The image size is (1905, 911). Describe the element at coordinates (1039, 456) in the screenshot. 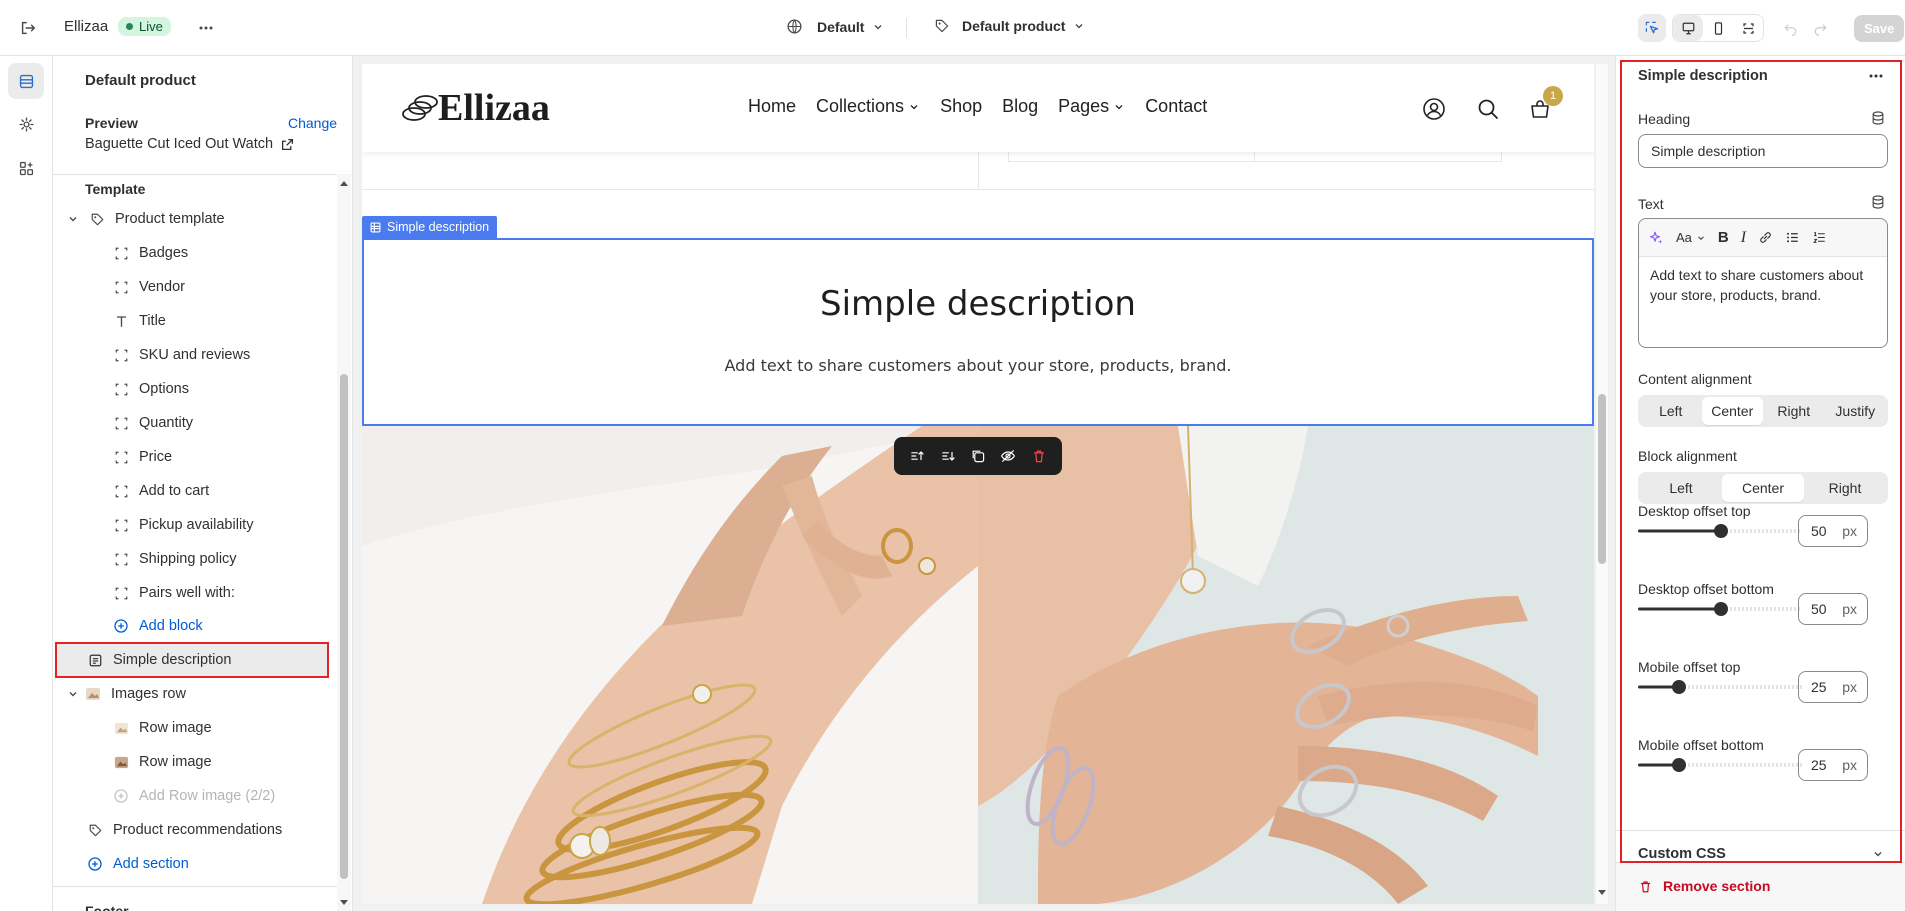

I see `delete-icon` at that location.